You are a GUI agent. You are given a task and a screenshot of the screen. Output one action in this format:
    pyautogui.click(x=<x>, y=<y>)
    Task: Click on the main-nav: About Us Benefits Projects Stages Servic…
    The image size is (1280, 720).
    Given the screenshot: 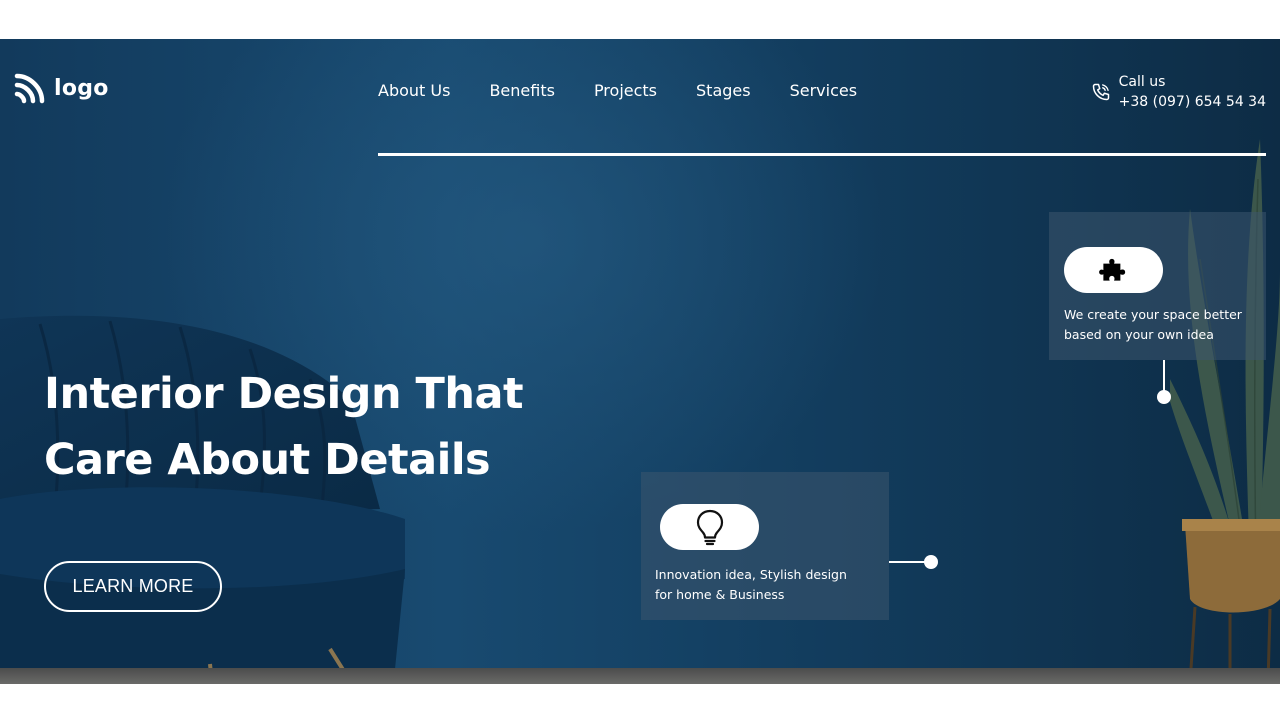 What is the action you would take?
    pyautogui.click(x=617, y=90)
    